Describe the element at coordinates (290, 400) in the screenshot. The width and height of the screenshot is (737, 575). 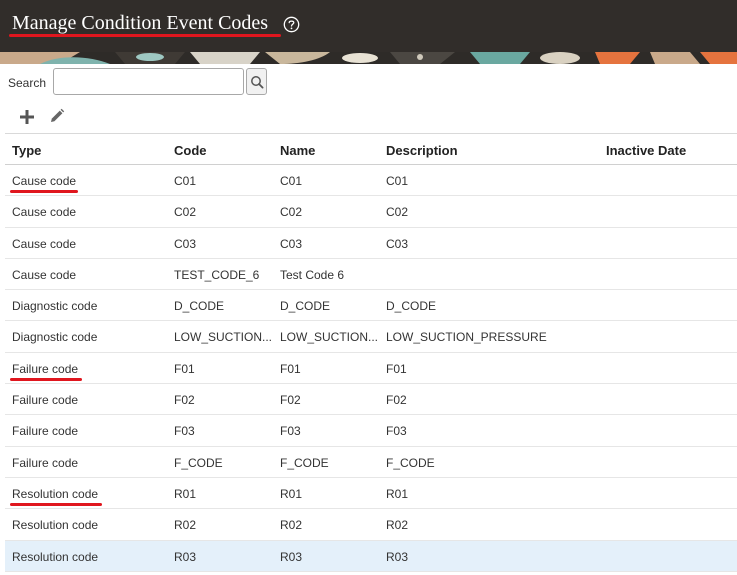
I see `cell-name: F02` at that location.